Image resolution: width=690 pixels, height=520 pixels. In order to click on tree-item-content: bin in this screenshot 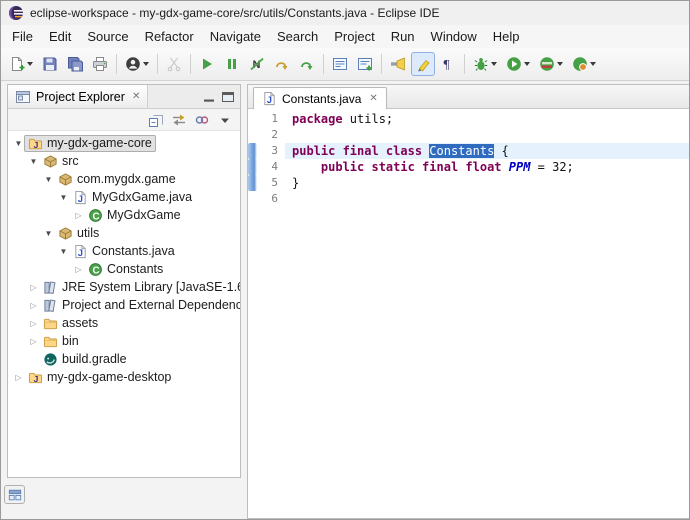, I will do `click(61, 341)`.